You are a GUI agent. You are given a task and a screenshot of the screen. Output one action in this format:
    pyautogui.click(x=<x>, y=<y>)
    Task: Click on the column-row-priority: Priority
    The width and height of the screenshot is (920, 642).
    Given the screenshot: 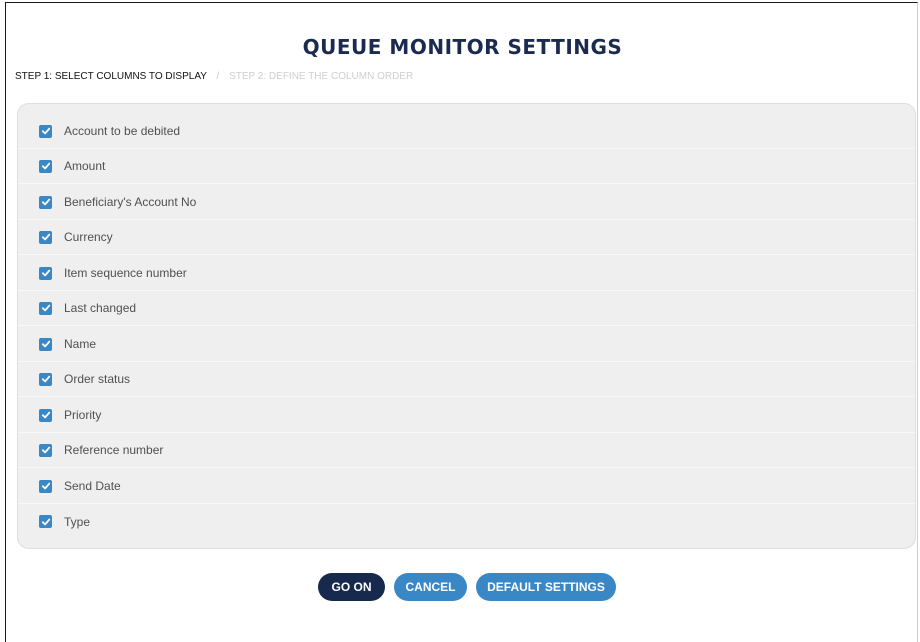 What is the action you would take?
    pyautogui.click(x=466, y=415)
    